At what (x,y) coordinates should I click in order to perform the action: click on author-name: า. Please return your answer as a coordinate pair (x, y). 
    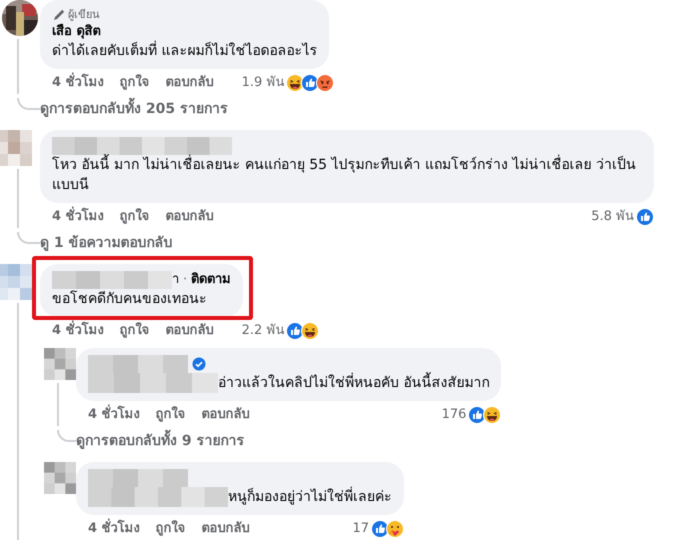
    Looking at the image, I should click on (175, 280).